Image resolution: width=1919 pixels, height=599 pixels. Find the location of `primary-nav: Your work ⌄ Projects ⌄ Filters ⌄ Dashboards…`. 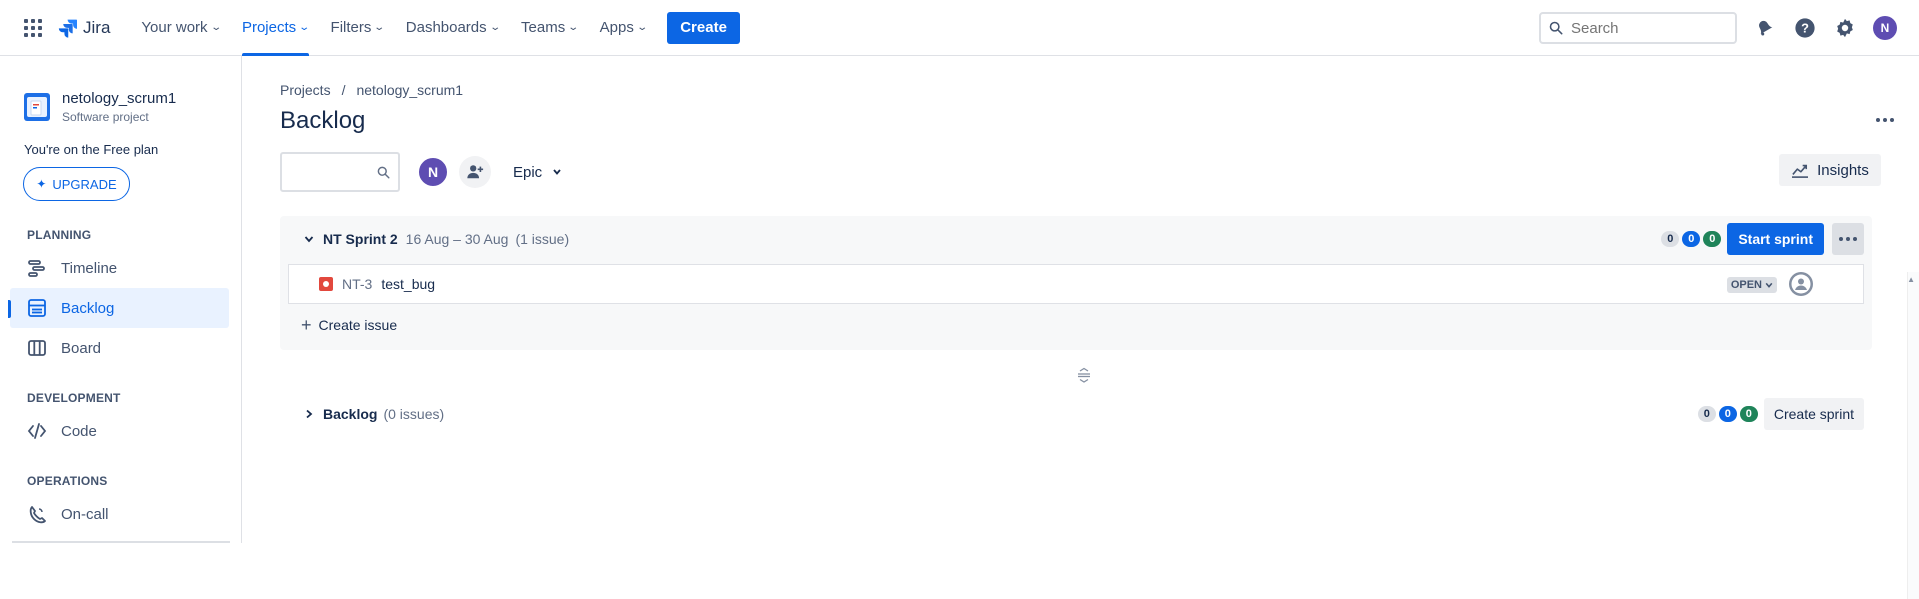

primary-nav: Your work ⌄ Projects ⌄ Filters ⌄ Dashboards… is located at coordinates (435, 28).